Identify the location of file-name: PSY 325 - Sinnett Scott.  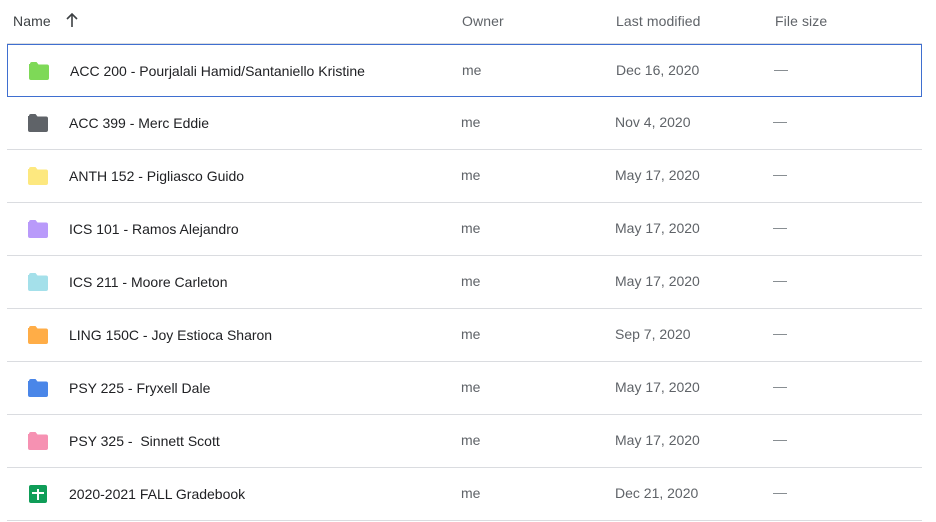
(144, 441).